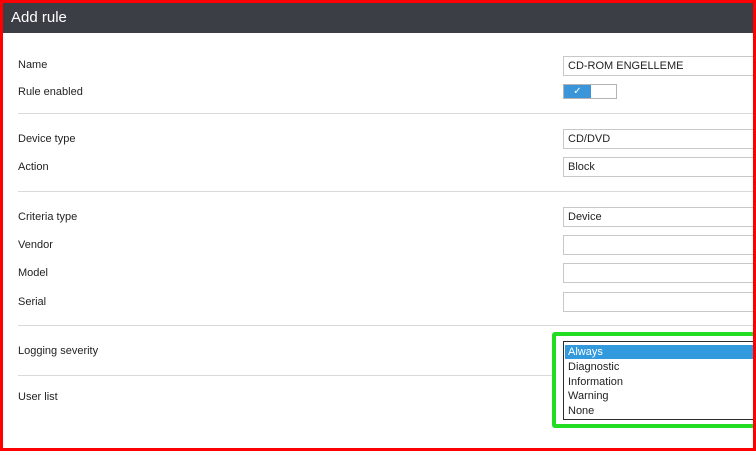 This screenshot has width=756, height=451. I want to click on model-input, so click(658, 273).